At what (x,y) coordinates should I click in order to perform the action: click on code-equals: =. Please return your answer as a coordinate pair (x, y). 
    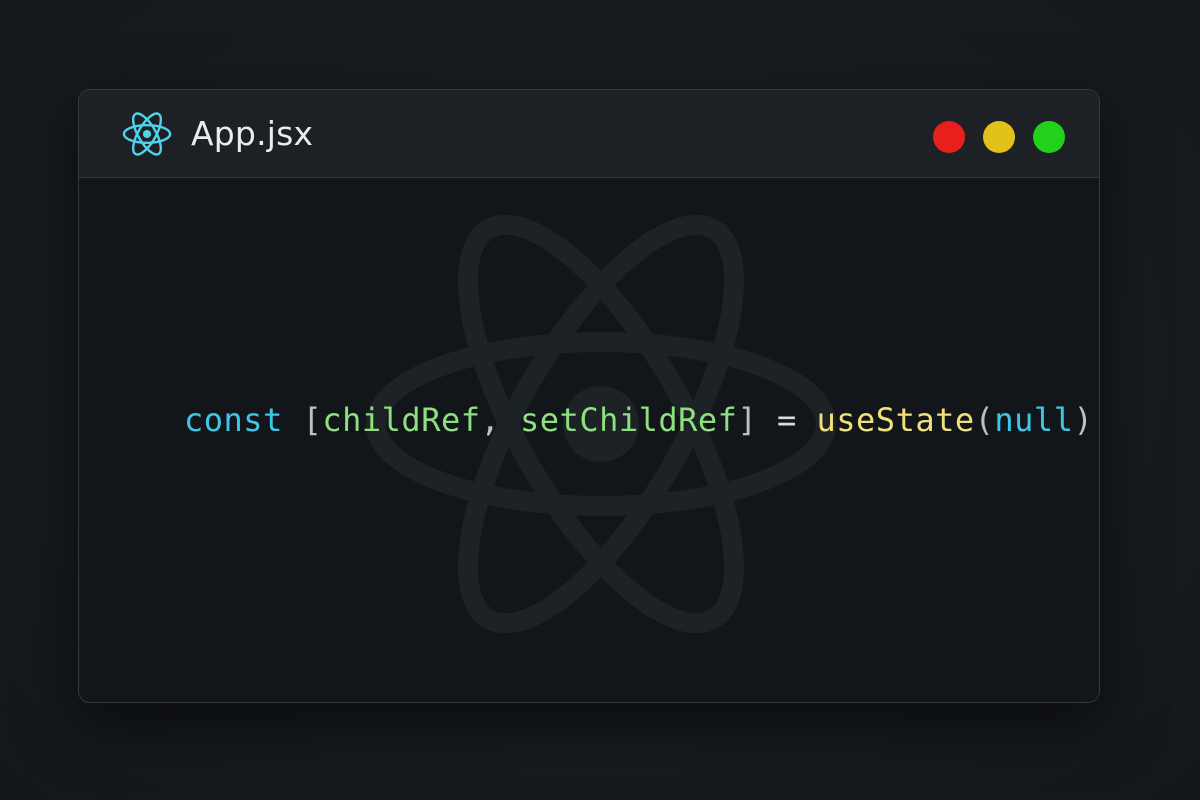
    Looking at the image, I should click on (786, 420).